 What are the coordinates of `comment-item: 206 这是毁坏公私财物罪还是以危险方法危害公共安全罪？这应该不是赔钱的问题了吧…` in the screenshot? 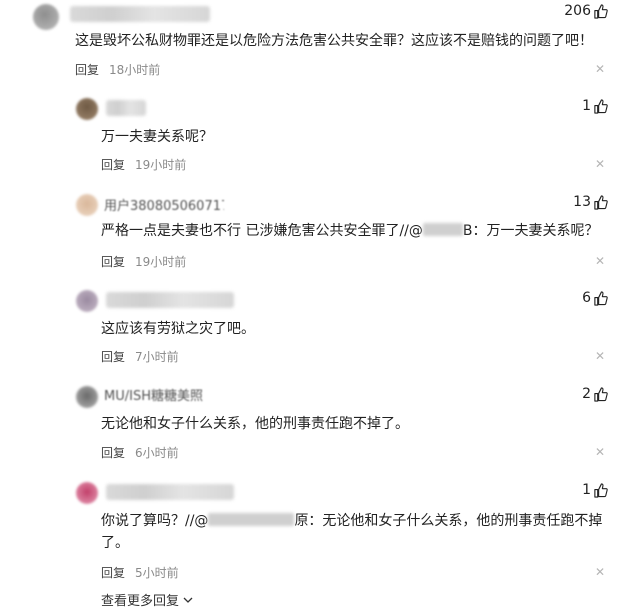 It's located at (320, 40).